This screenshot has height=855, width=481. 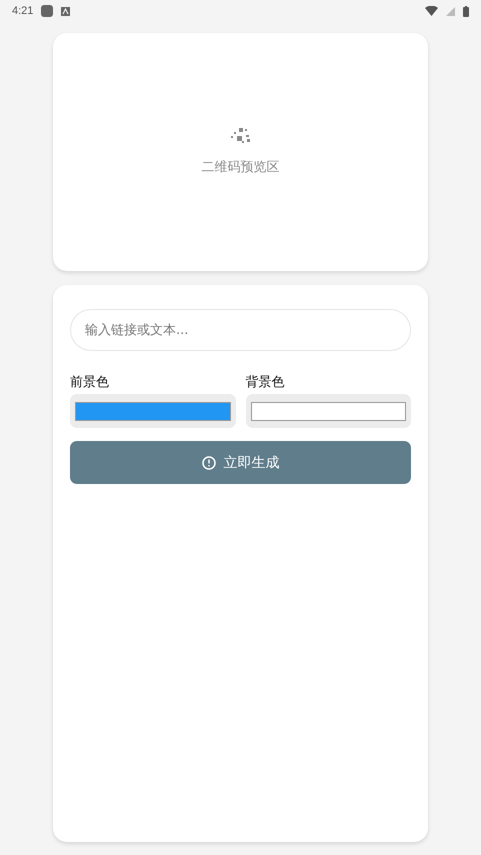 I want to click on generate-button: 立即生成, so click(x=240, y=462).